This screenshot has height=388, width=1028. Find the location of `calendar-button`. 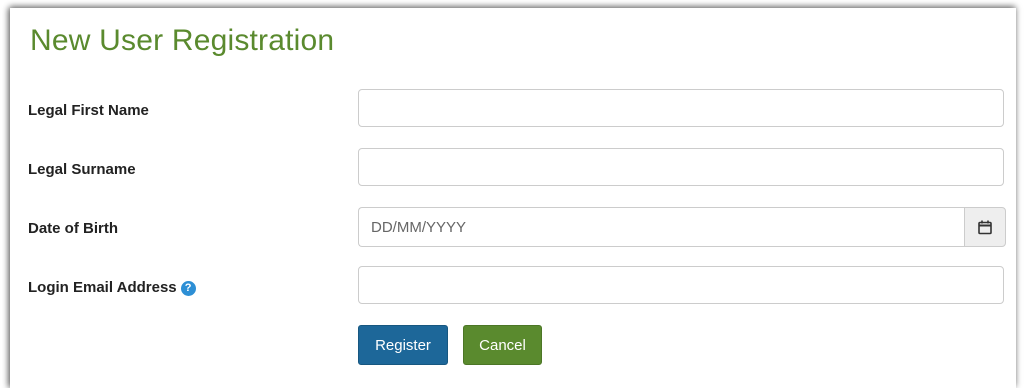

calendar-button is located at coordinates (985, 227).